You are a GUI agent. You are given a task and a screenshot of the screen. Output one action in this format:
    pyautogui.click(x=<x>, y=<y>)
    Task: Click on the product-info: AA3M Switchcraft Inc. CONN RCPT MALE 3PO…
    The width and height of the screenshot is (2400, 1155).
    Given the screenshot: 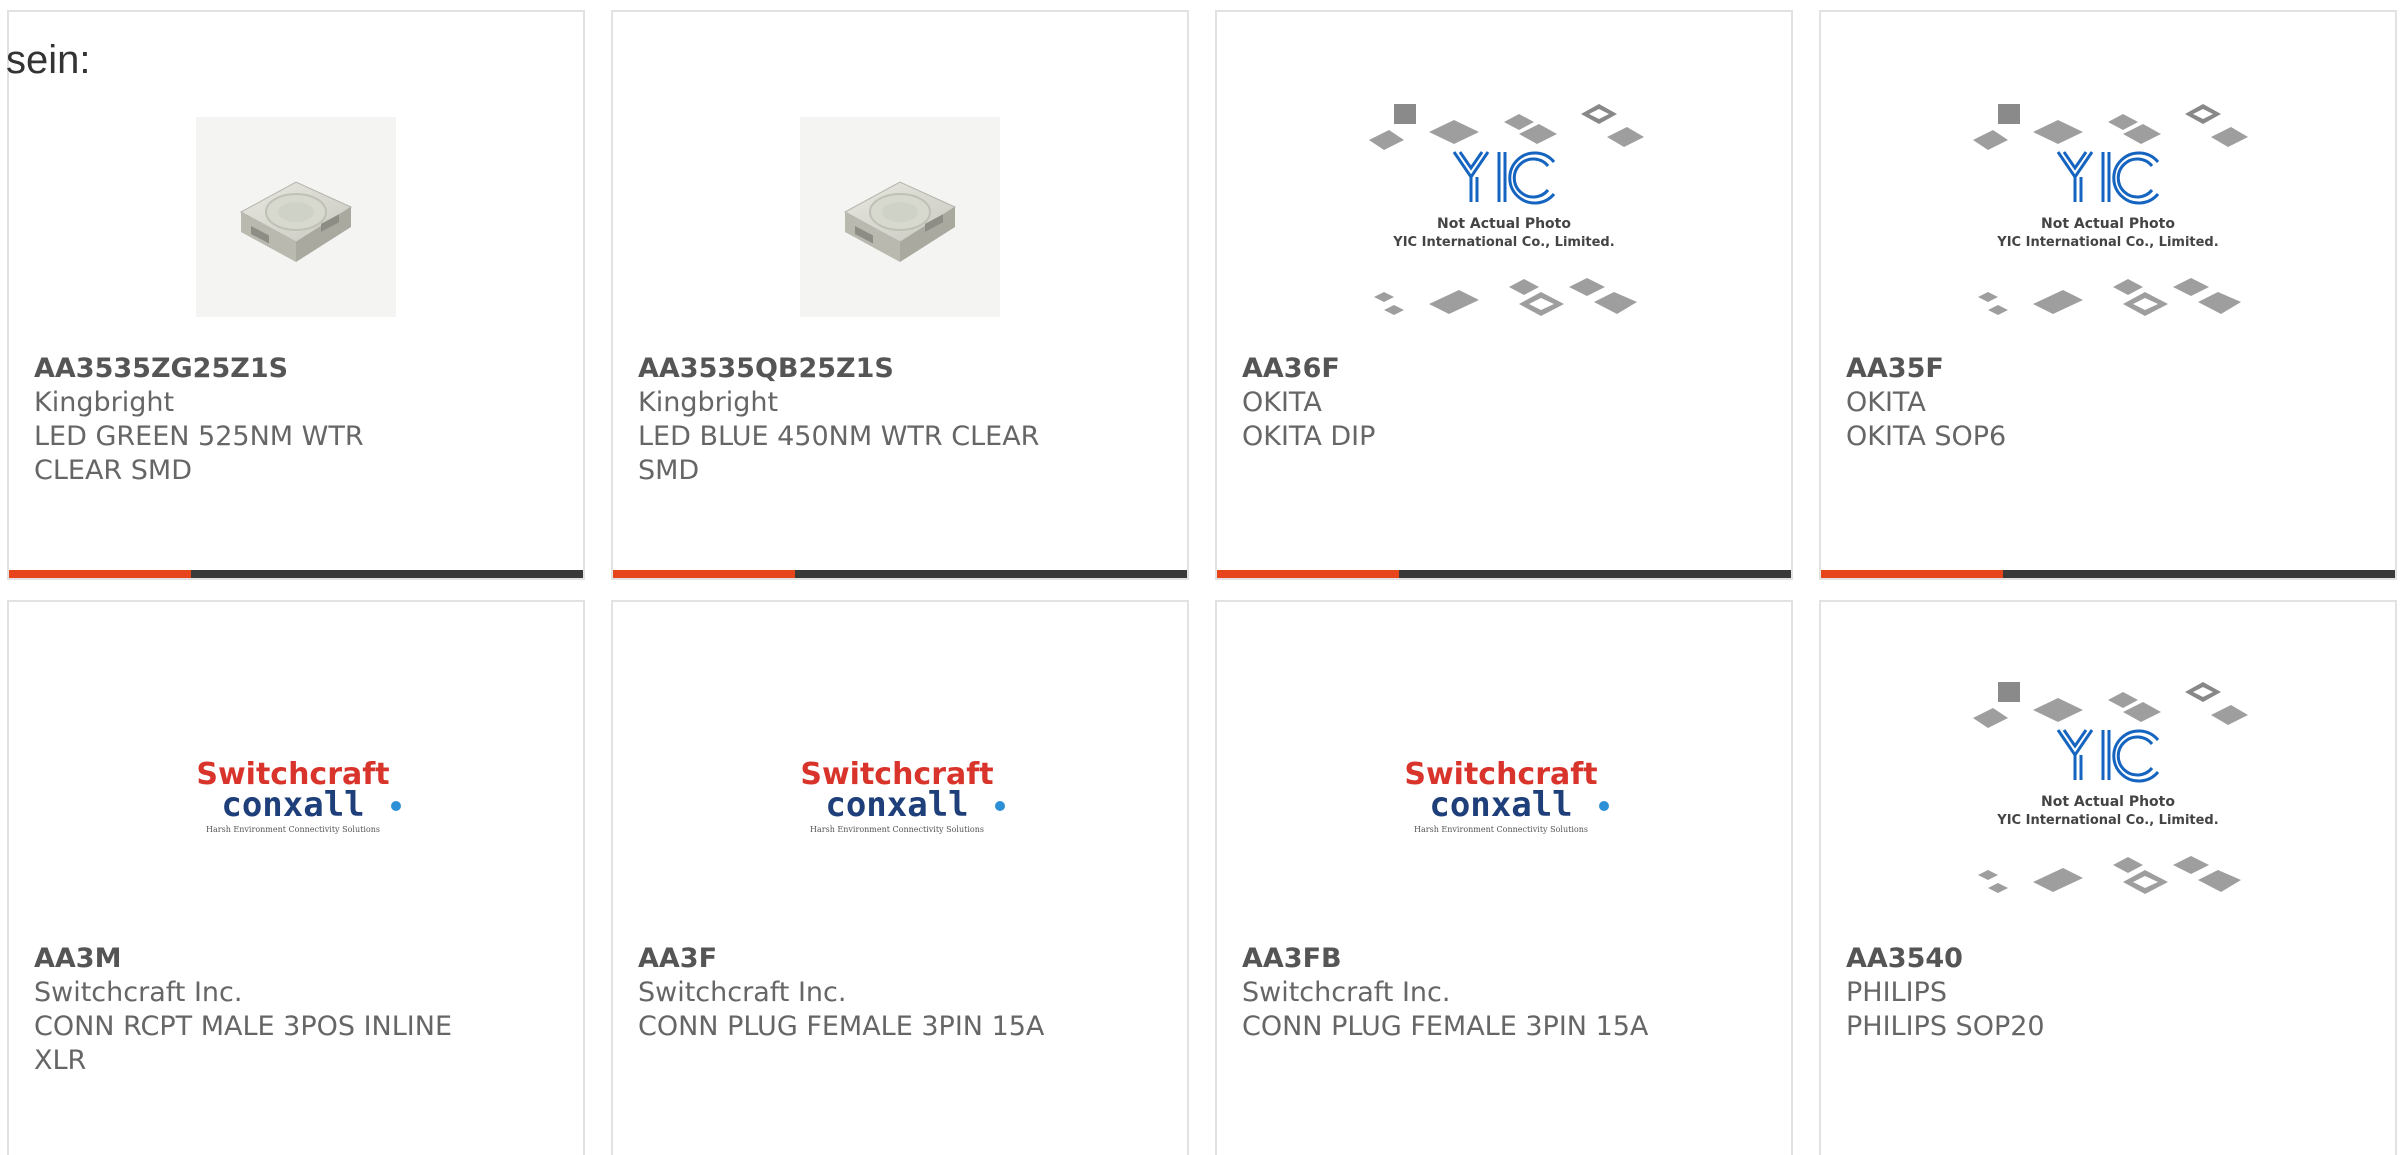 What is the action you would take?
    pyautogui.click(x=296, y=1010)
    